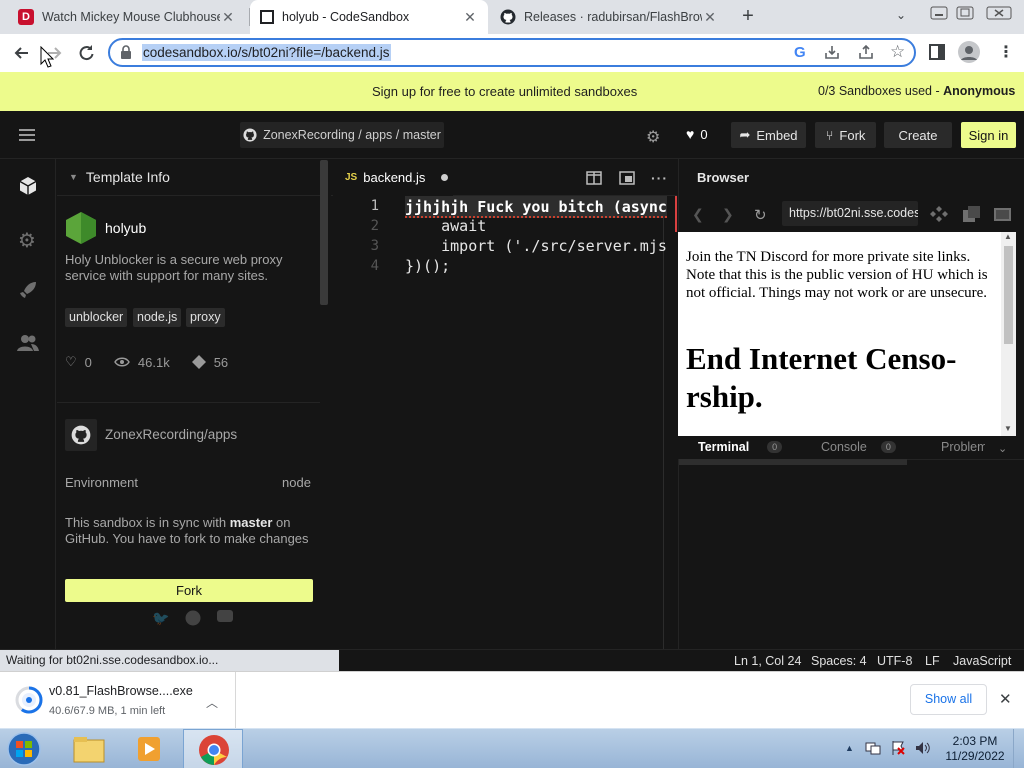 The width and height of the screenshot is (1024, 768). What do you see at coordinates (25, 749) in the screenshot?
I see `start-button-icon` at bounding box center [25, 749].